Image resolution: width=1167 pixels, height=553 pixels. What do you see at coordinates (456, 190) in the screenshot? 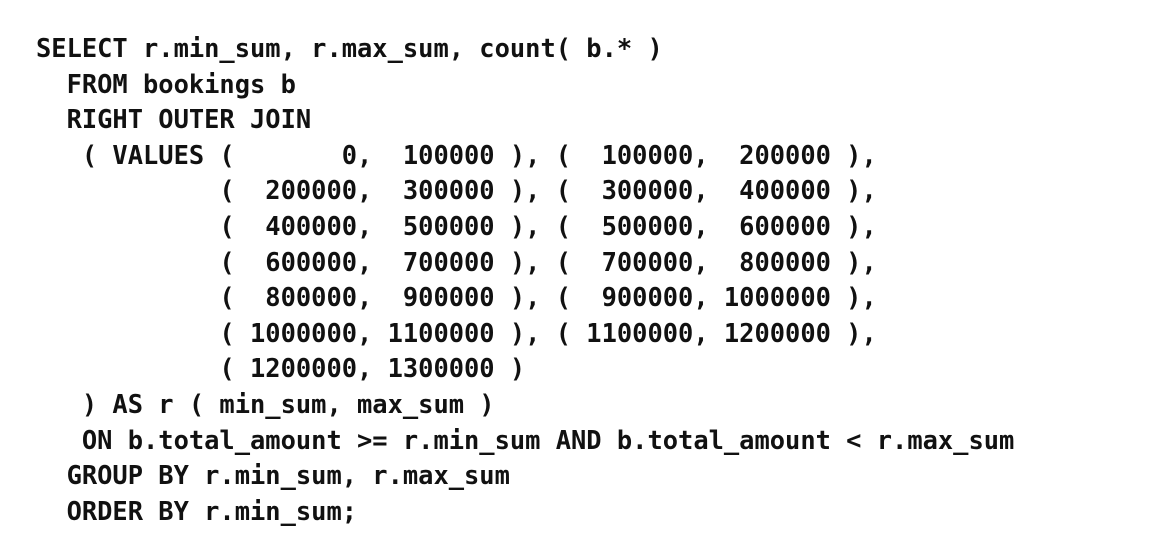
I see `code-line-values-2: ( 200000, 300000 ), ( 300000, 400000 ),` at bounding box center [456, 190].